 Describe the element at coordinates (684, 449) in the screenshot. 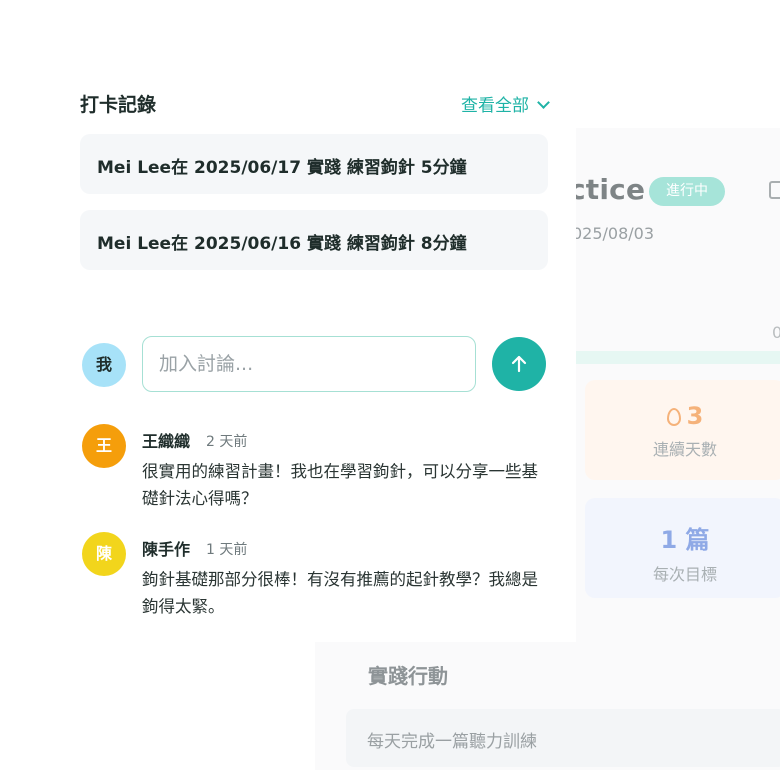

I see `streak-label: 連續天數` at that location.